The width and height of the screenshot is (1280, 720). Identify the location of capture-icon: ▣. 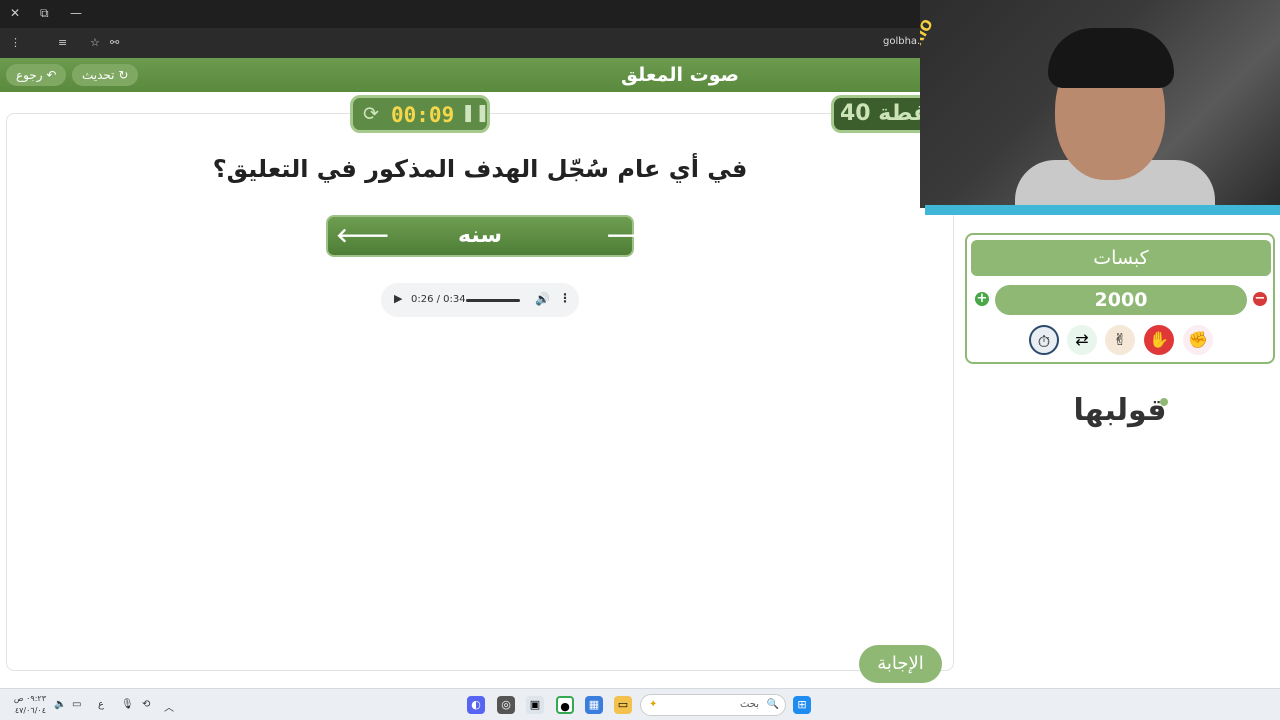
(535, 705).